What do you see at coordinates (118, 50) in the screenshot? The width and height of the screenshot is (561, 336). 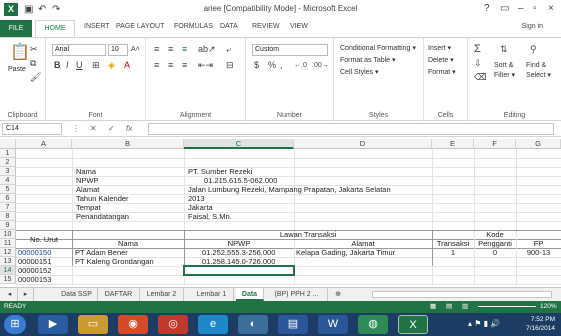 I see `font-size-select: 10` at bounding box center [118, 50].